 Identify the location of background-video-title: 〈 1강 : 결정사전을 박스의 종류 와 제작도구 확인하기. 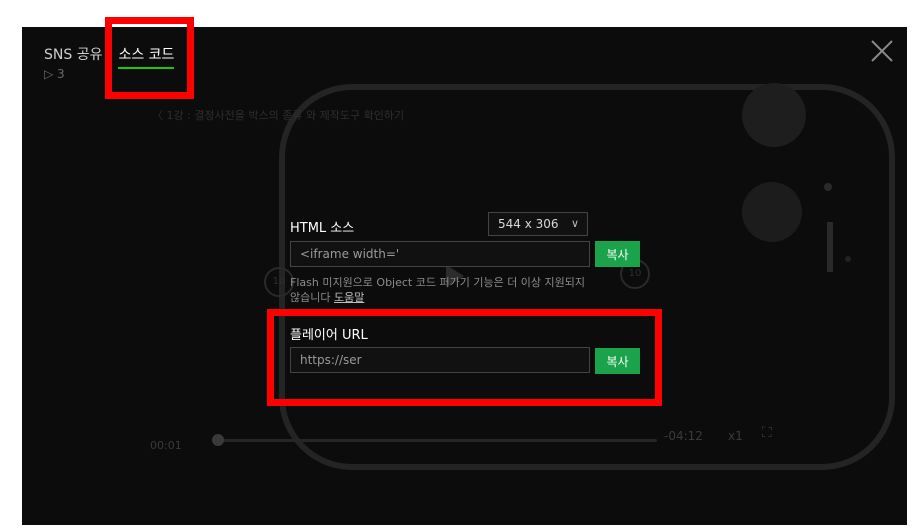
(278, 115).